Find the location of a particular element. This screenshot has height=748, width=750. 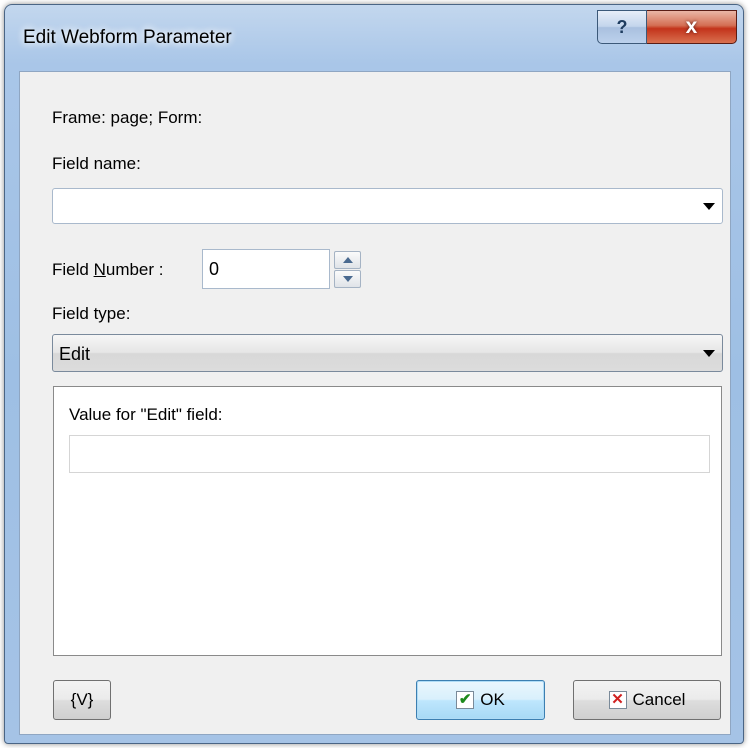

field-number-label: Field Number : is located at coordinates (108, 270).